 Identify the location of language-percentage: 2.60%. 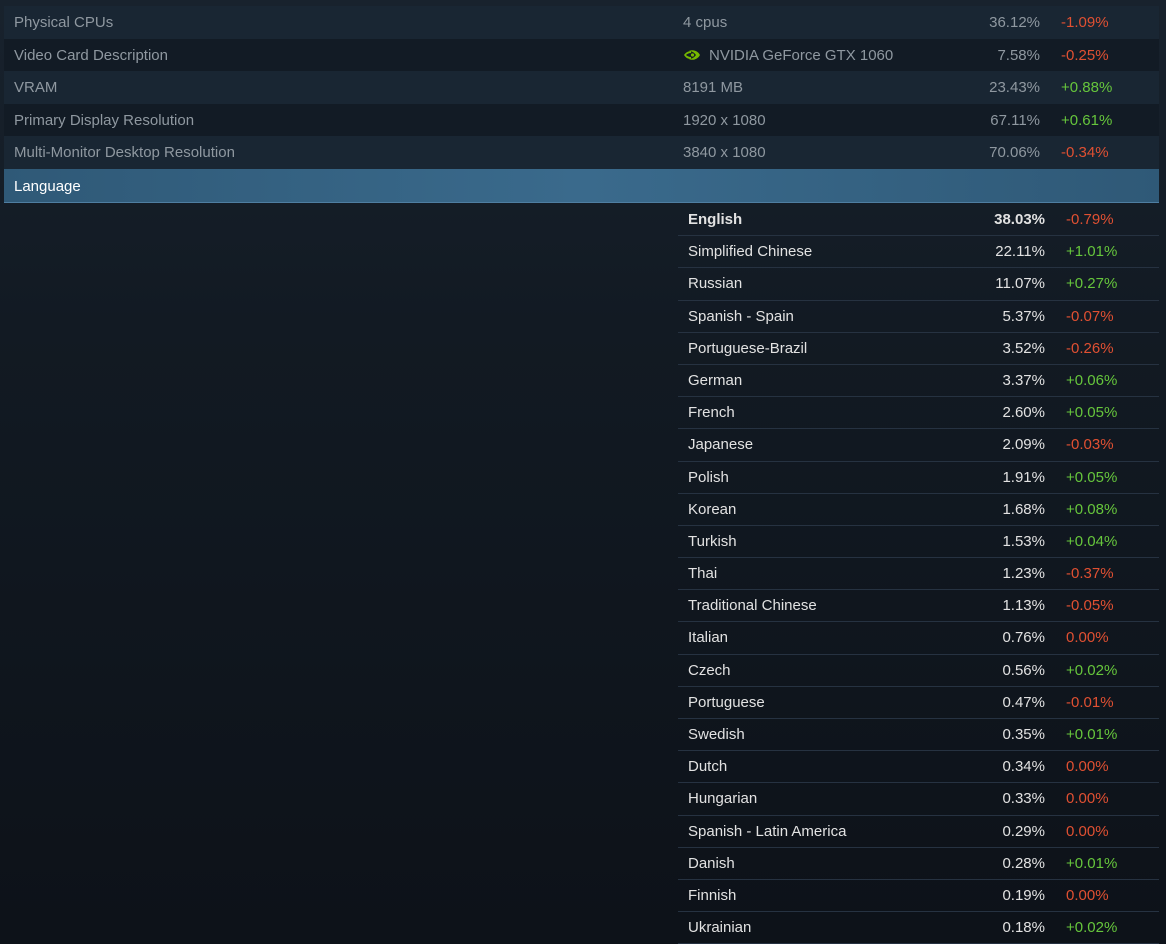
(1023, 413).